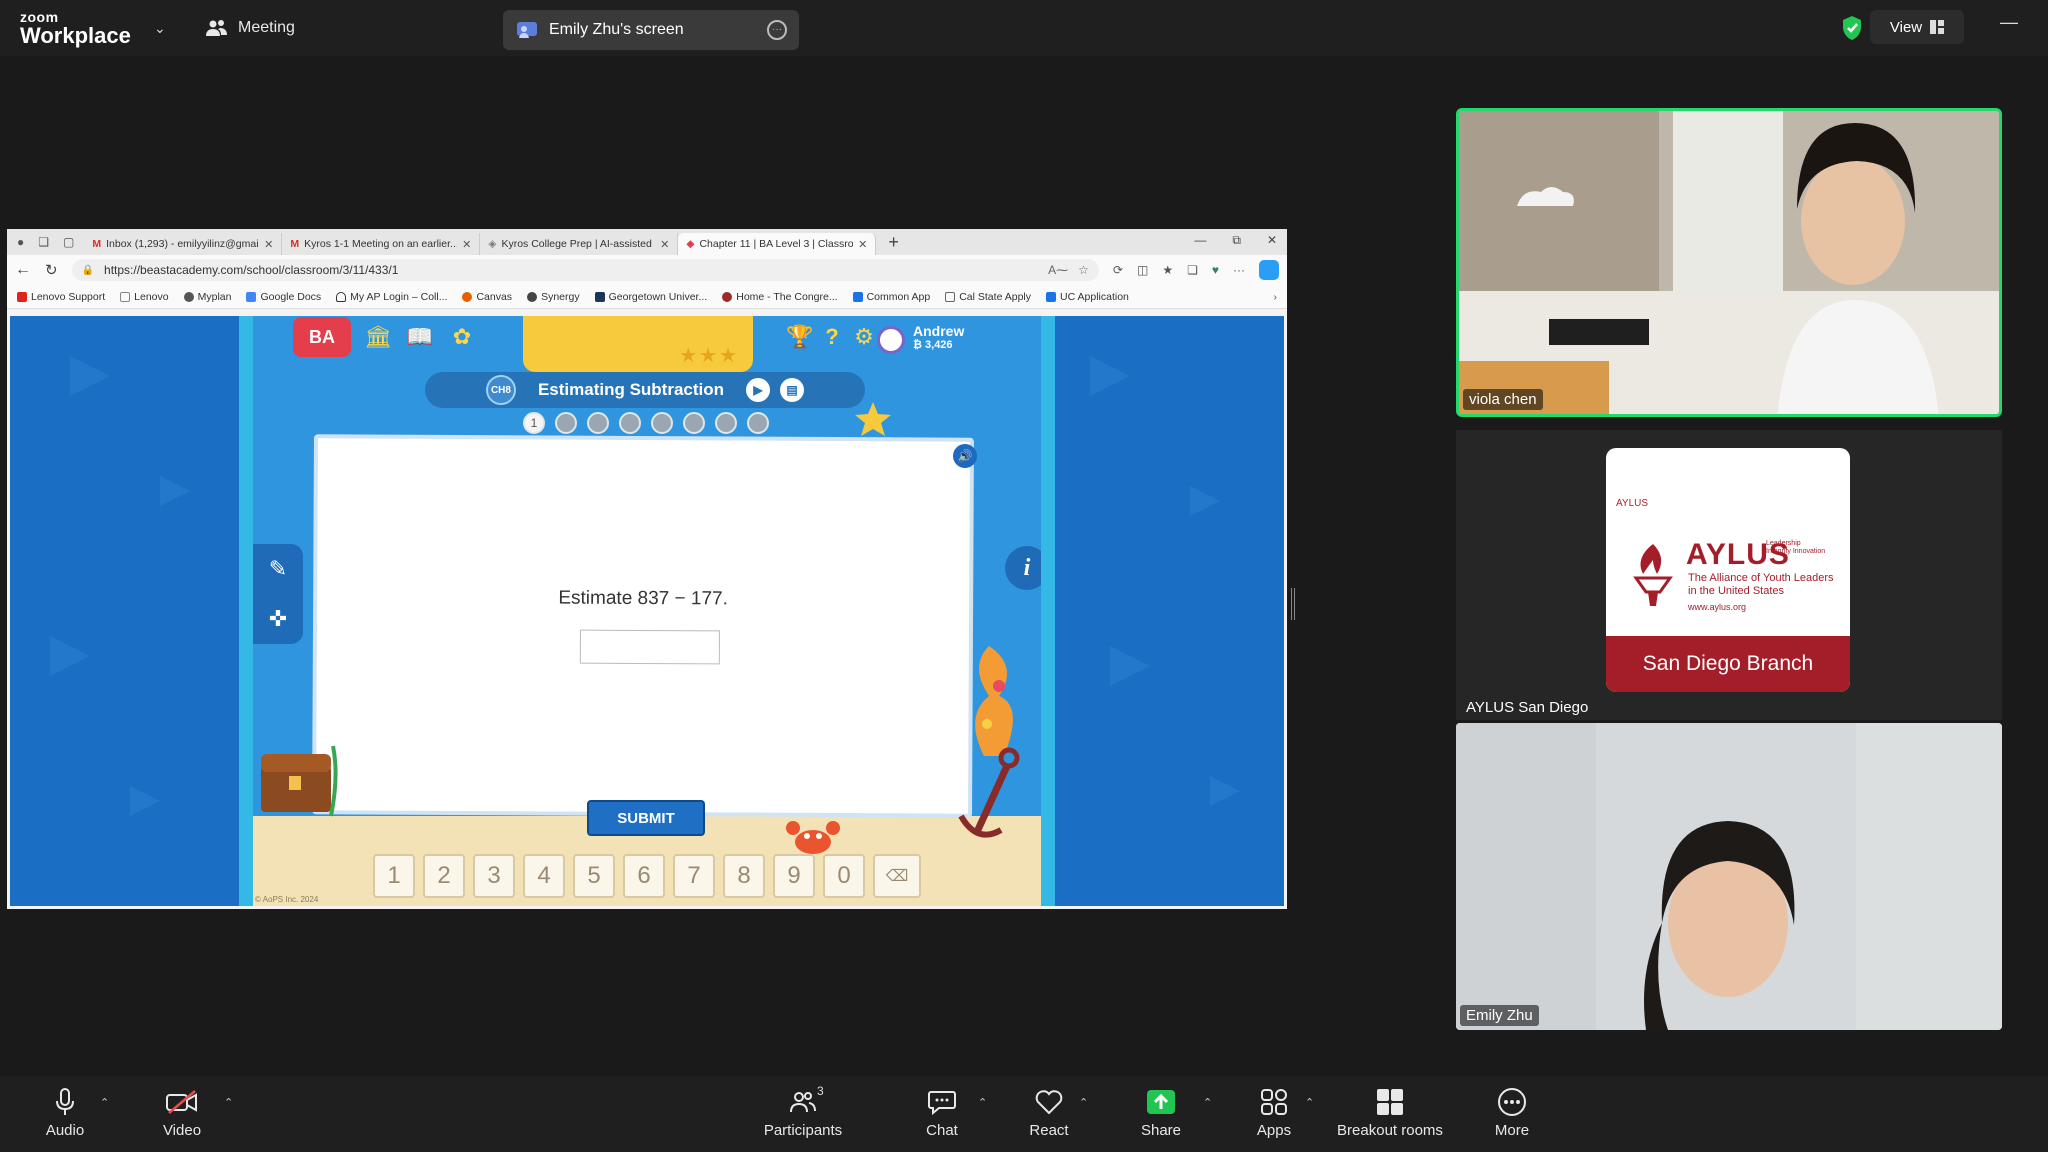 The width and height of the screenshot is (2048, 1152). What do you see at coordinates (891, 297) in the screenshot?
I see `bookmark-item: Common App` at bounding box center [891, 297].